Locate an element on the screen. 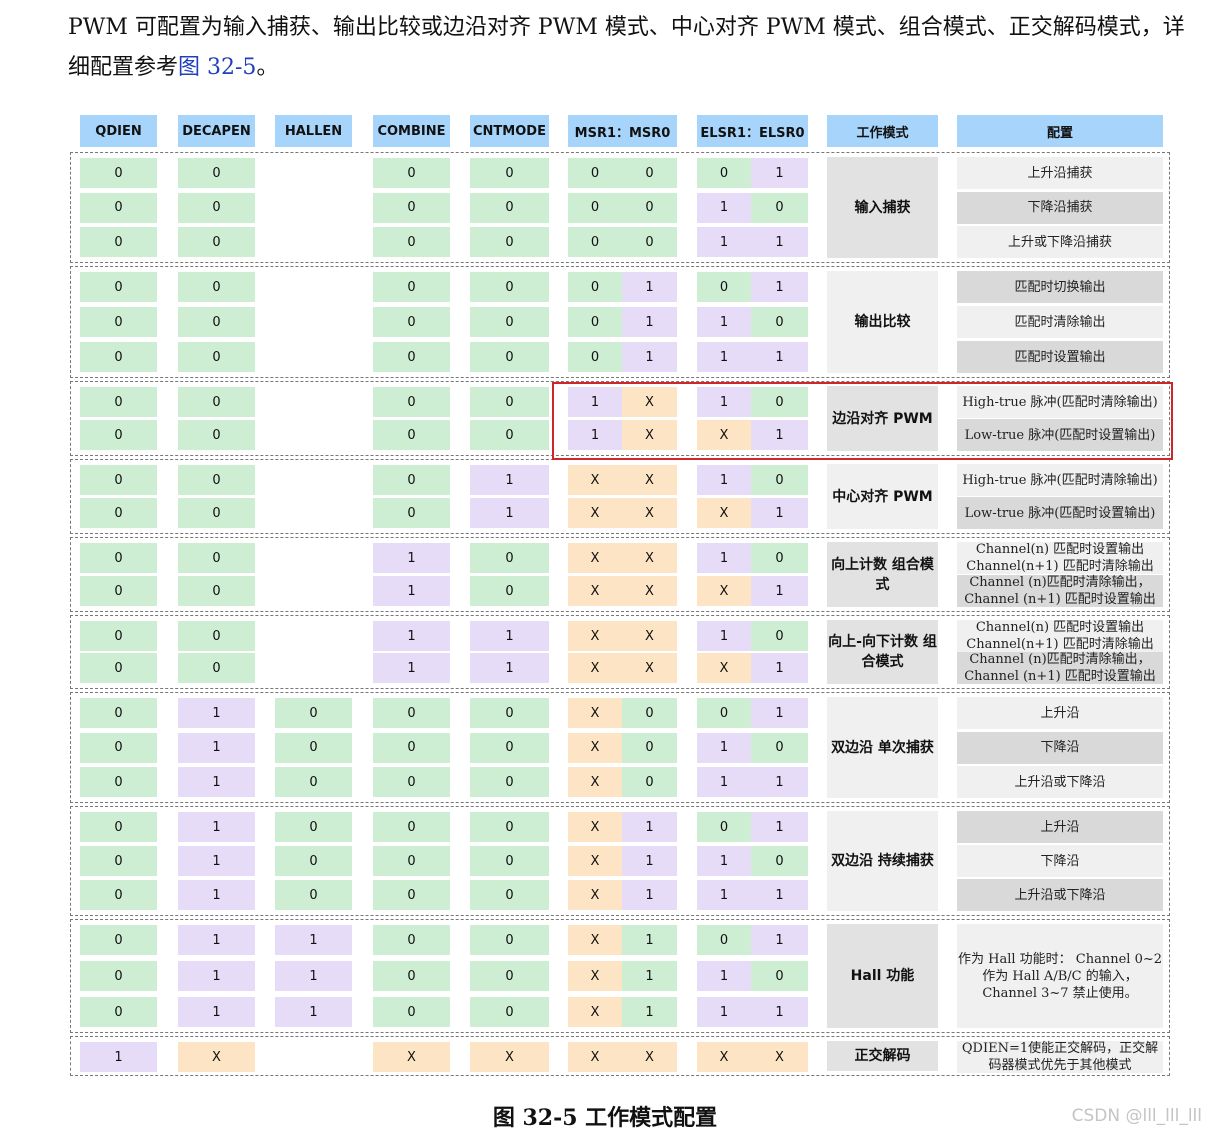 Image resolution: width=1210 pixels, height=1137 pixels. config-description: Channel(n) 匹配时设置输出 Channel(n+1) 匹配时清除输出 is located at coordinates (1060, 558).